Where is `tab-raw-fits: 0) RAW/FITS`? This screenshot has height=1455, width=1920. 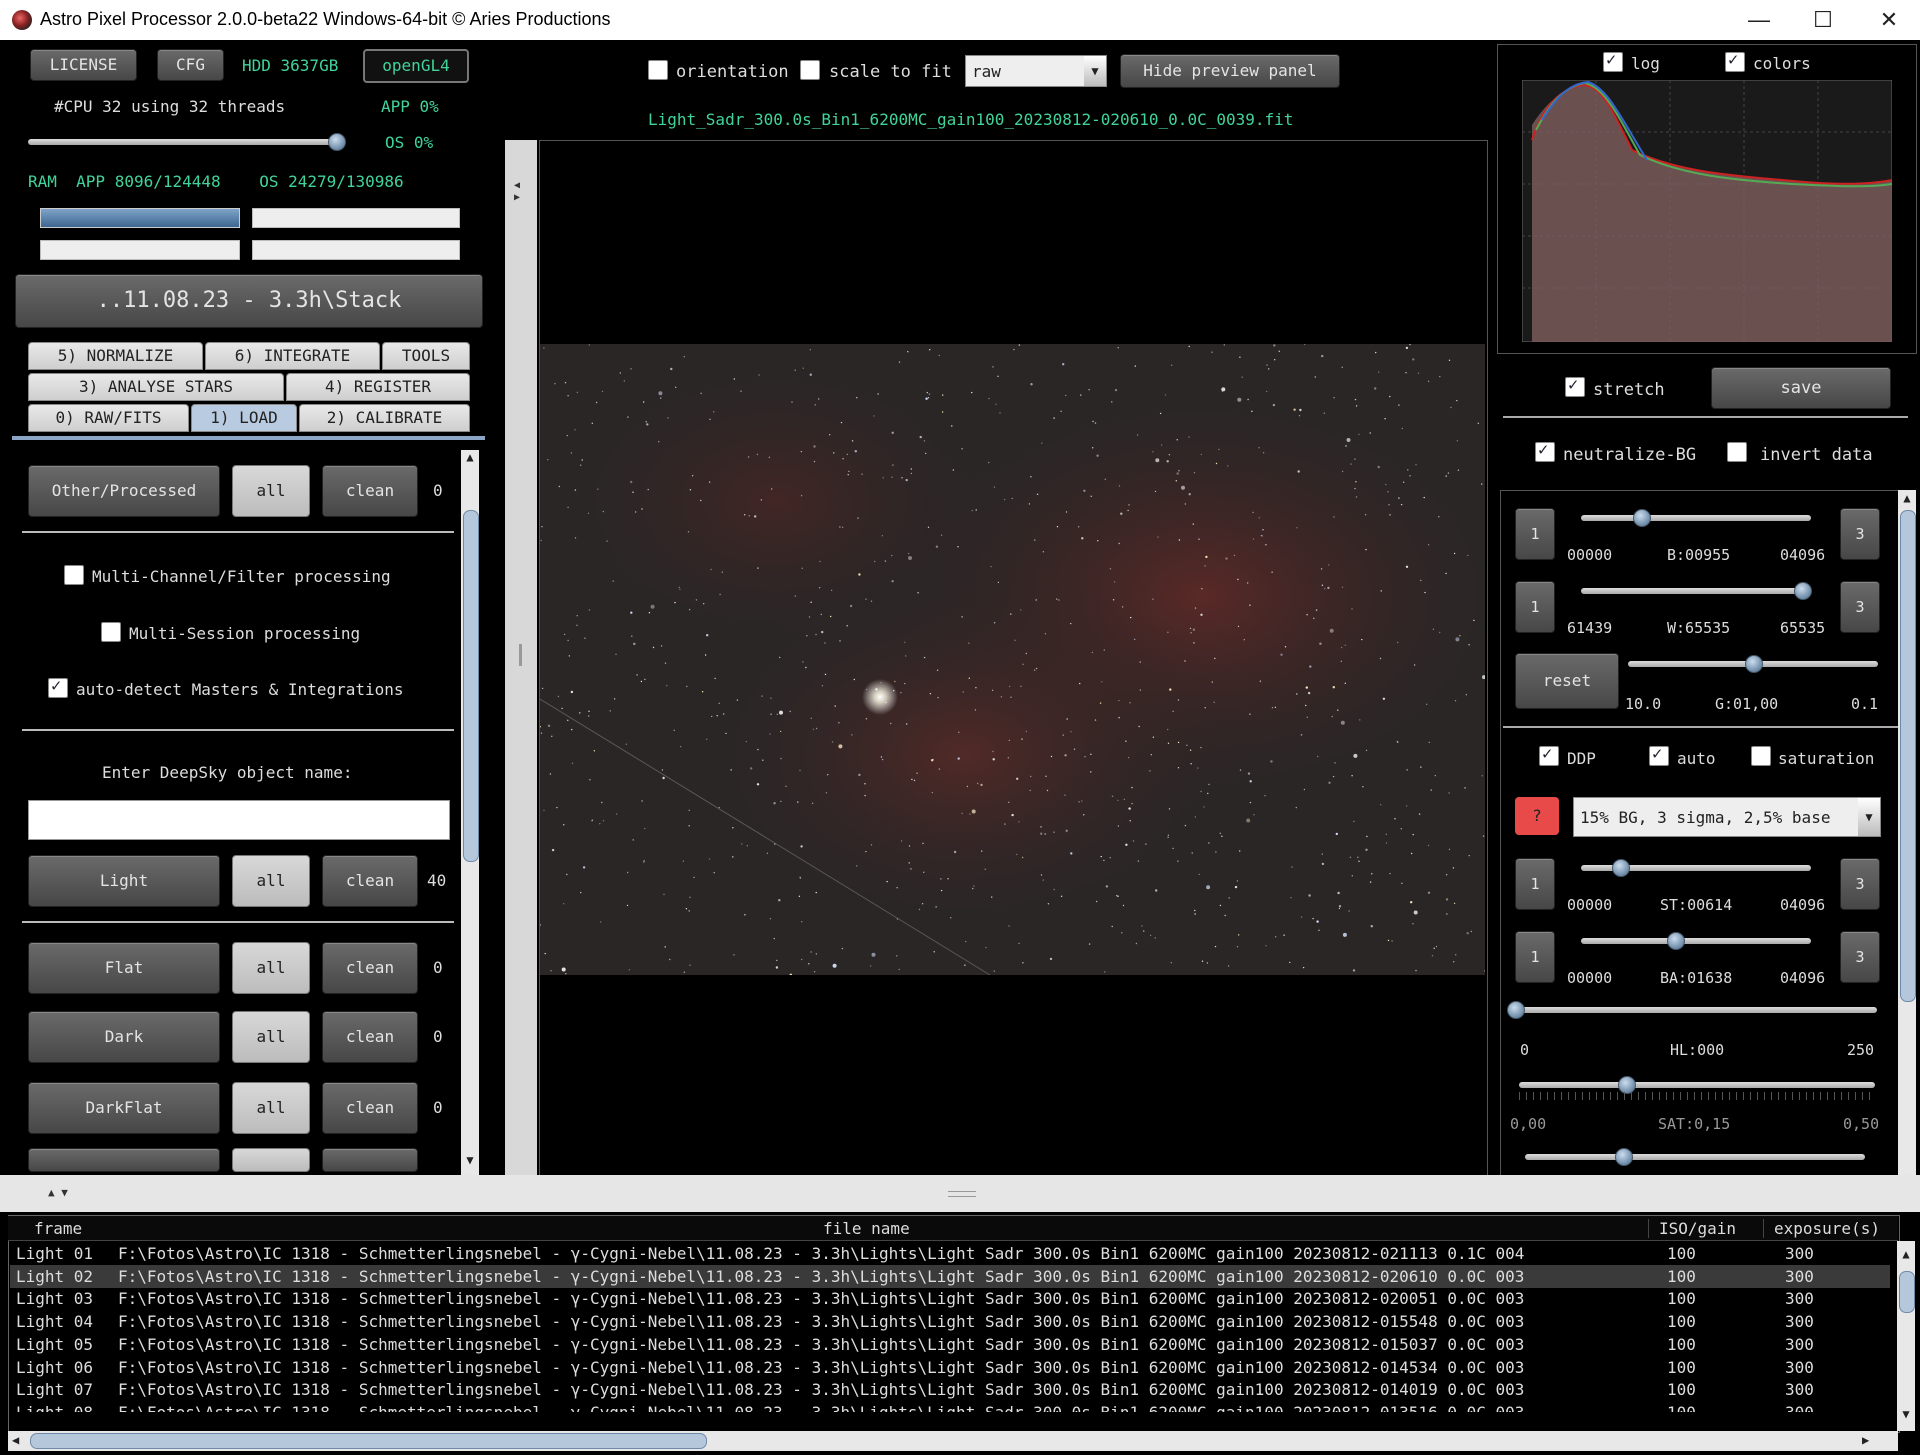 tab-raw-fits: 0) RAW/FITS is located at coordinates (108, 418).